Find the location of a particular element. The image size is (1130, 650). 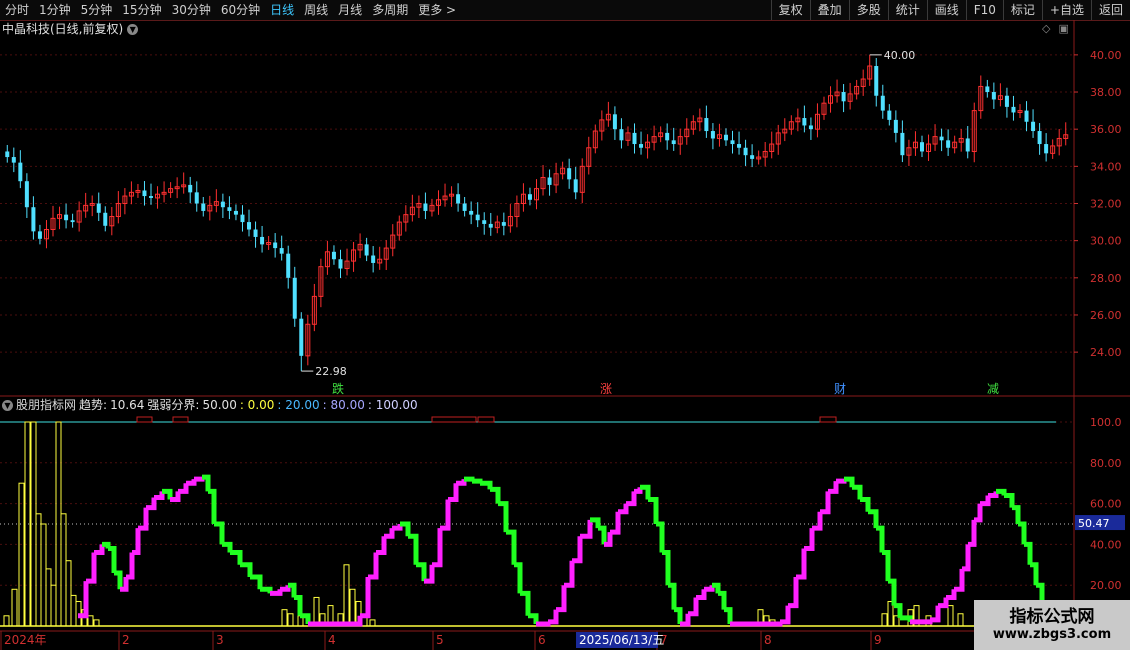

price-tick-label: 30.00 is located at coordinates (1106, 241).